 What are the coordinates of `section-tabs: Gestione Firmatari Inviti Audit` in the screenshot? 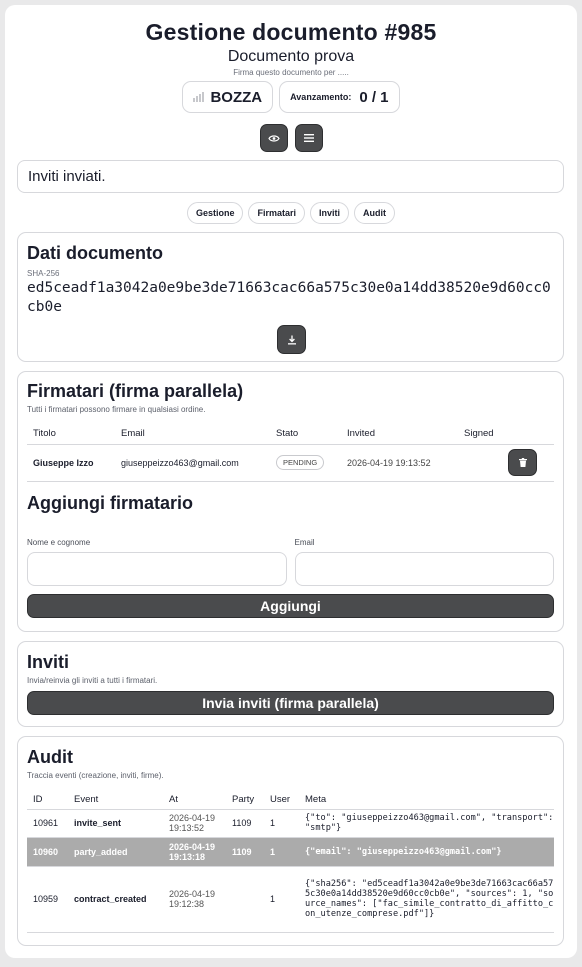 It's located at (291, 213).